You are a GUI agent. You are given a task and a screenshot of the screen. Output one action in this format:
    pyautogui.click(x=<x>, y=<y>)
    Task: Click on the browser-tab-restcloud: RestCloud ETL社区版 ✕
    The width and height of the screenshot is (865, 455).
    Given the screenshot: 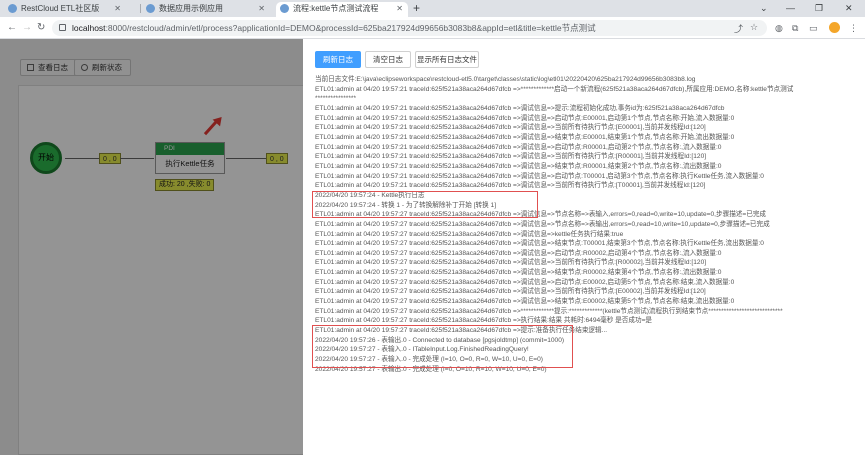 What is the action you would take?
    pyautogui.click(x=65, y=9)
    